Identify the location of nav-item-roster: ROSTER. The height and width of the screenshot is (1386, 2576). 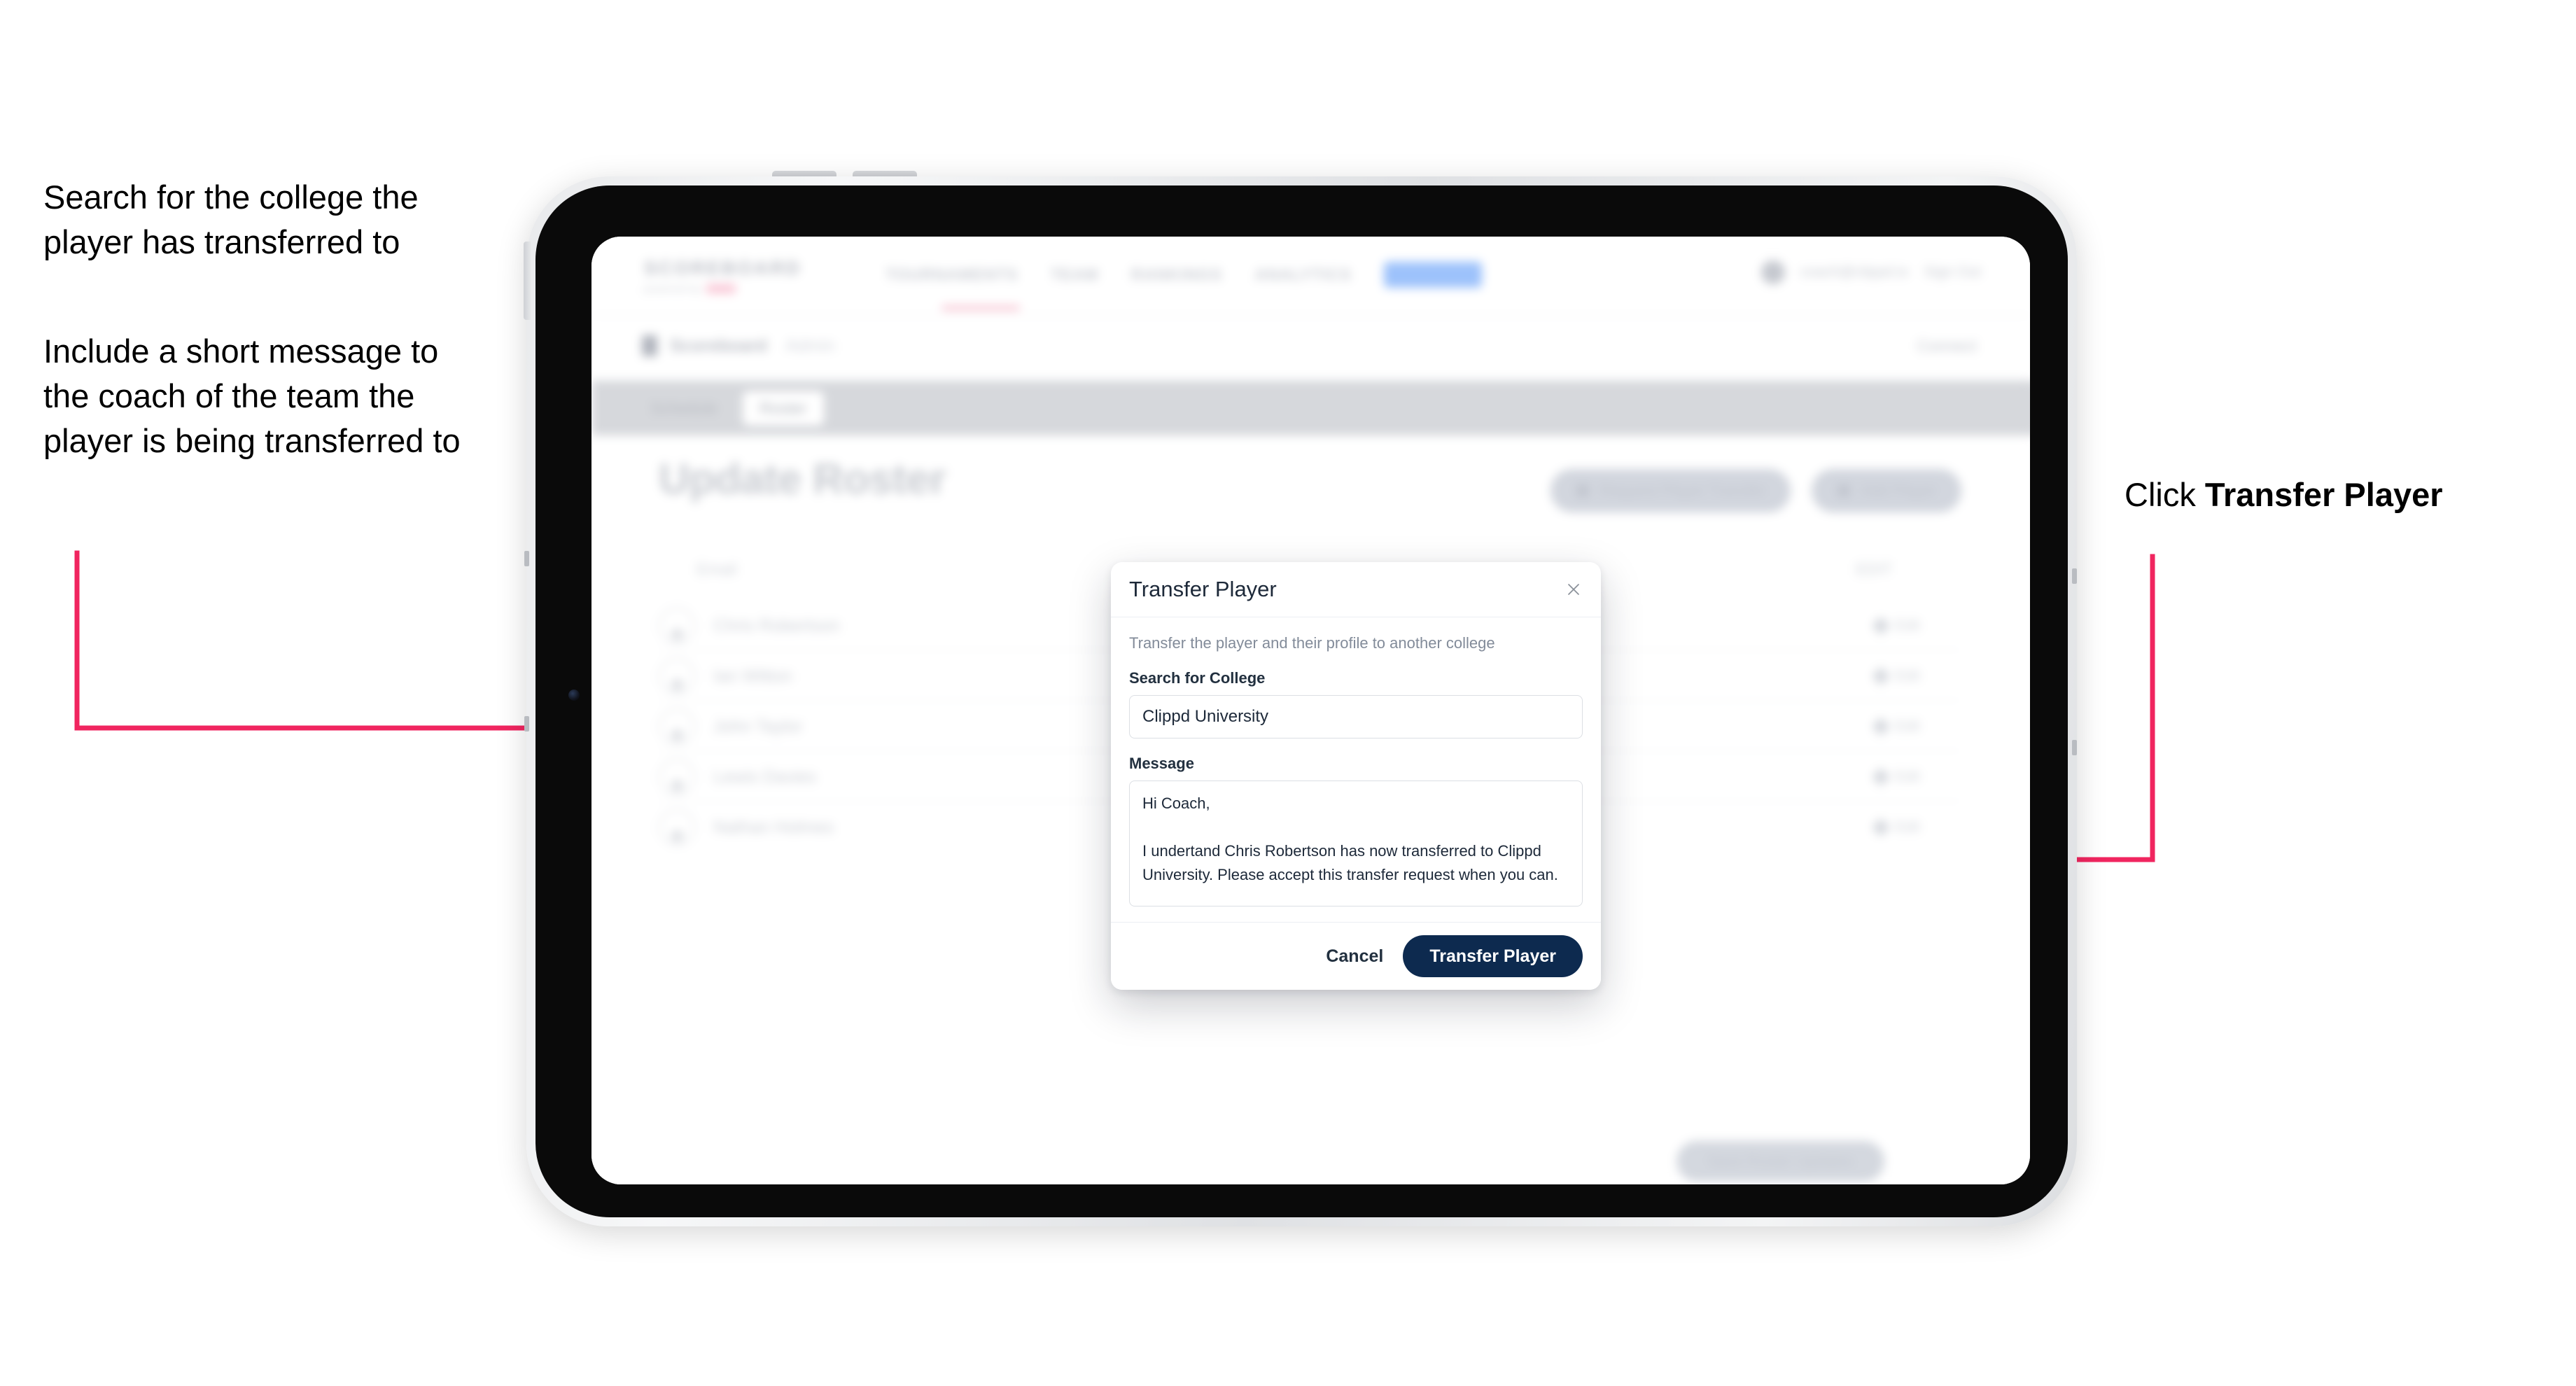
(1432, 275).